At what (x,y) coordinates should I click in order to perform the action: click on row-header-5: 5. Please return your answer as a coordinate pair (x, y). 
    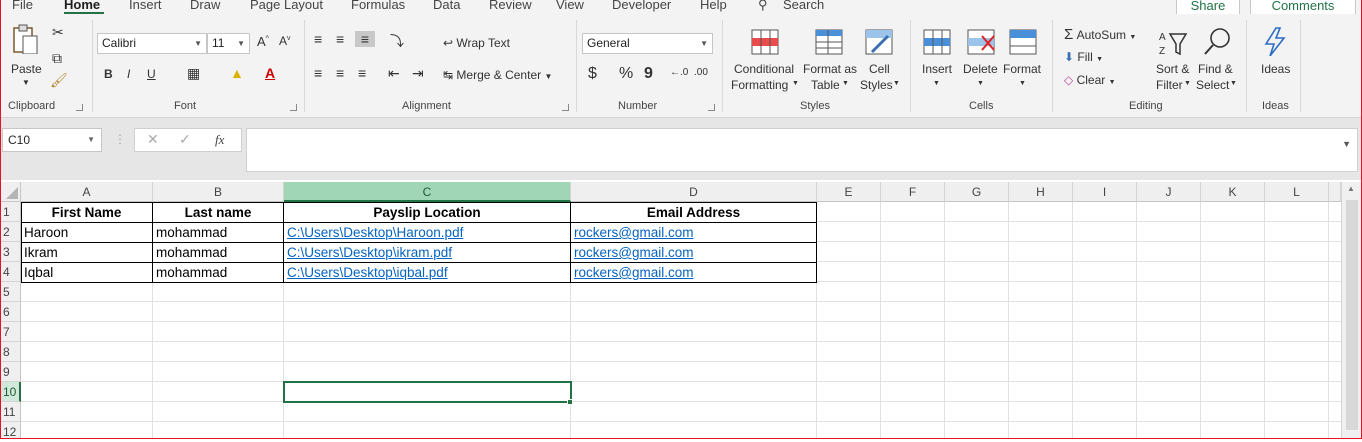
    Looking at the image, I should click on (10, 292).